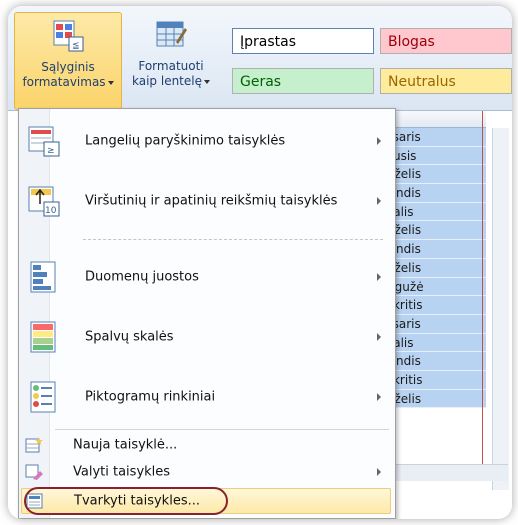 The height and width of the screenshot is (525, 518). What do you see at coordinates (34, 472) in the screenshot?
I see `clear-rules-icon` at bounding box center [34, 472].